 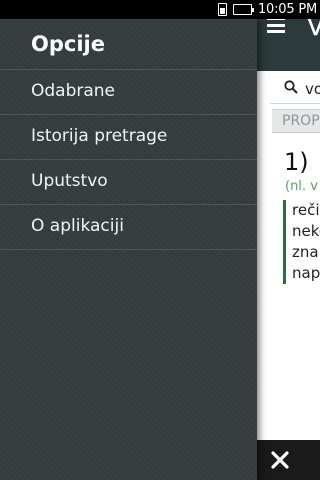 I want to click on tab-section: PROP, so click(x=296, y=121).